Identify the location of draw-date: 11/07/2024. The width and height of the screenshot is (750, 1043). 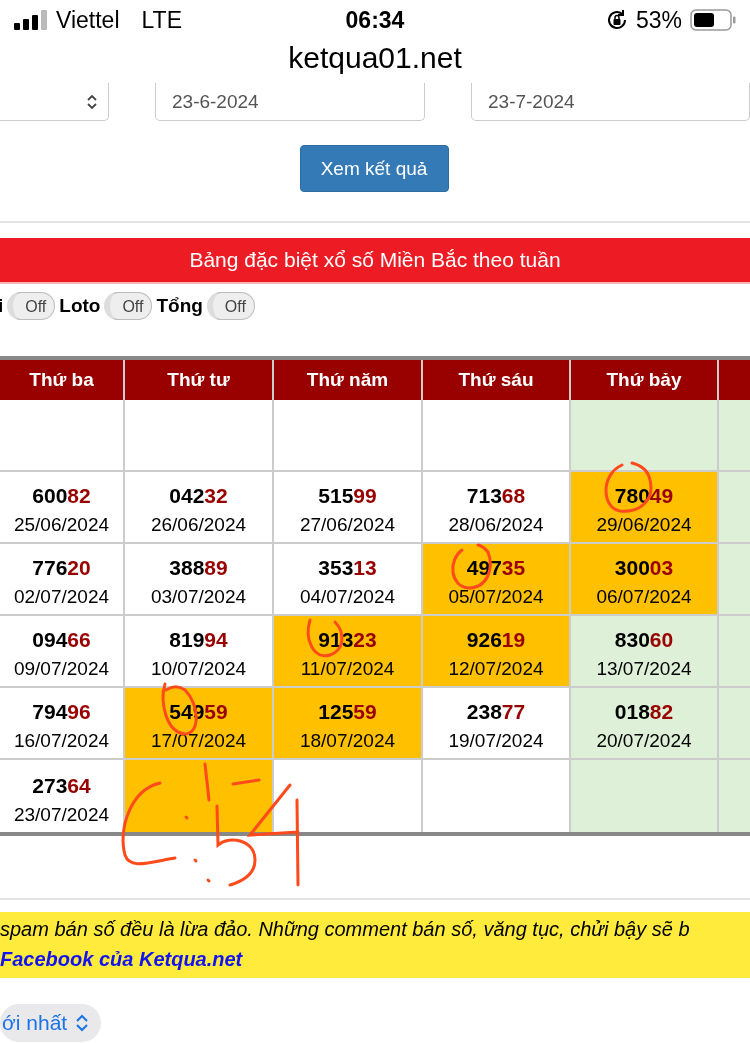
(347, 669).